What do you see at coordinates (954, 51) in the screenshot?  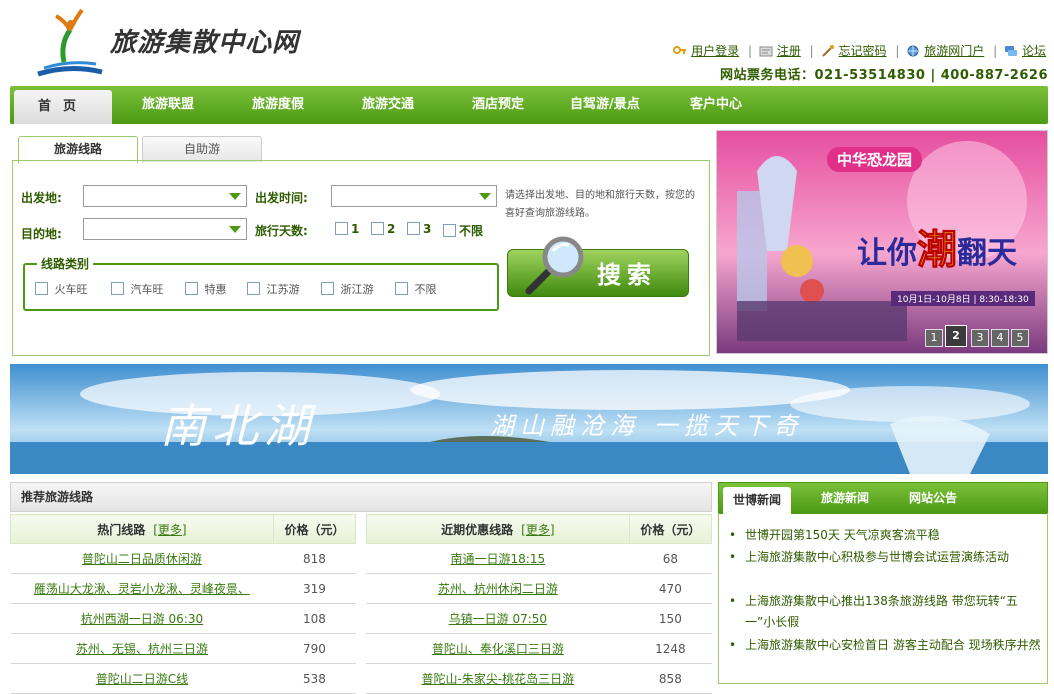 I see `portal-link: 旅游网门户` at bounding box center [954, 51].